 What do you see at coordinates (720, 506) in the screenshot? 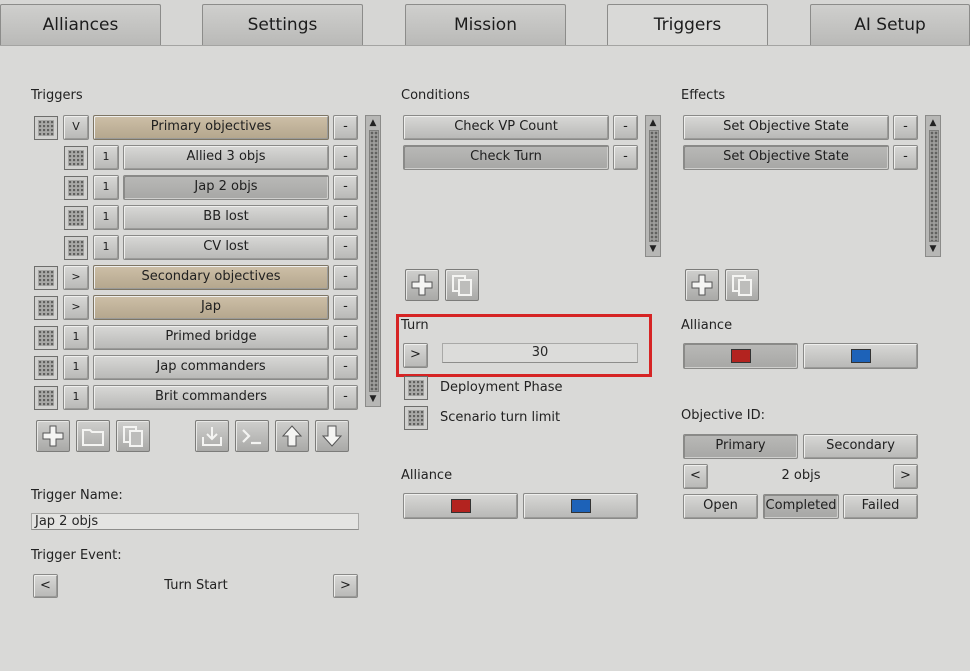
I see `state-open-button: Open` at bounding box center [720, 506].